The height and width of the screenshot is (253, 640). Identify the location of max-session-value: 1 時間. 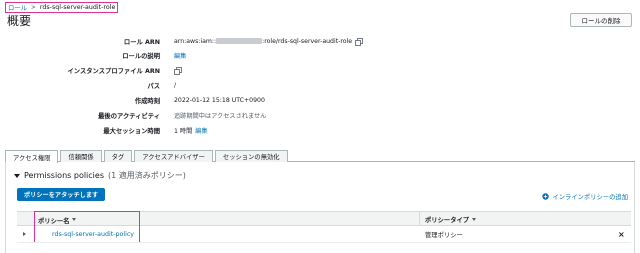
(183, 131).